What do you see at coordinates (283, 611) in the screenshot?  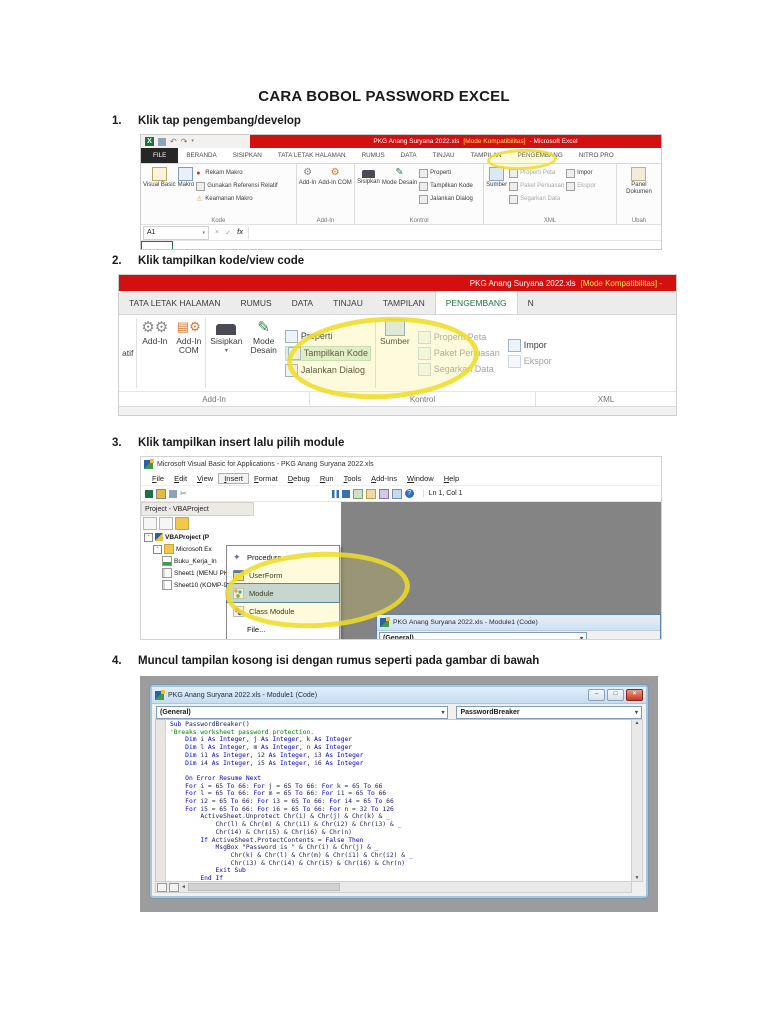 I see `menu-item-class-module: Class Module` at bounding box center [283, 611].